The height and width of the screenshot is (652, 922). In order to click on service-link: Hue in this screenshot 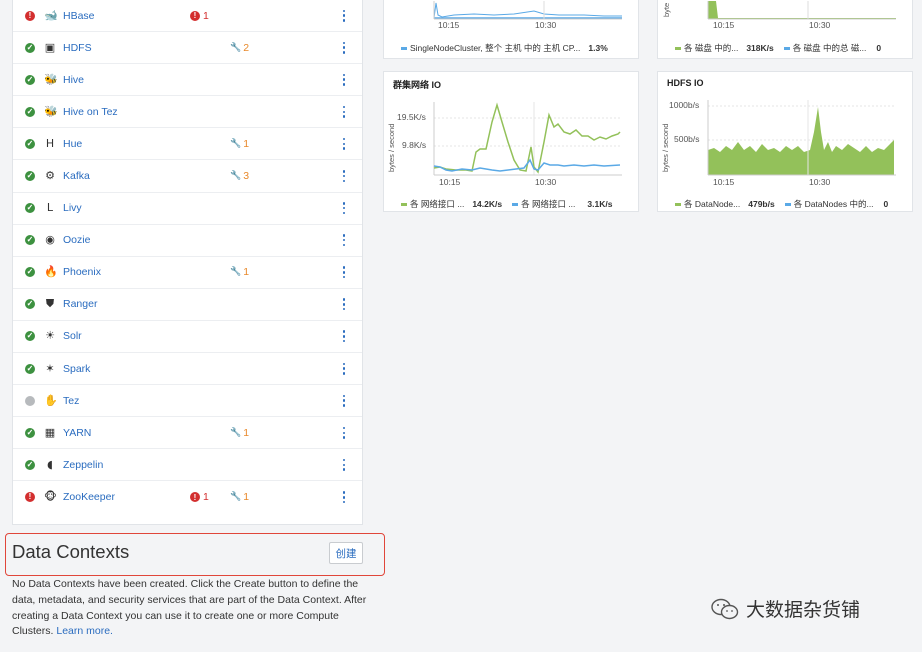, I will do `click(72, 144)`.